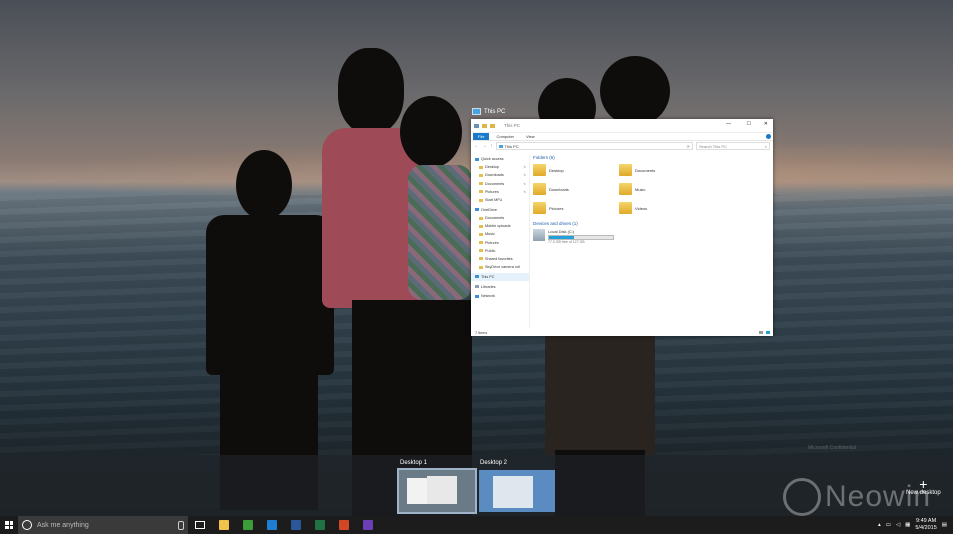 This screenshot has width=953, height=534. I want to click on silhouette-carried-child-dress, so click(440, 232).